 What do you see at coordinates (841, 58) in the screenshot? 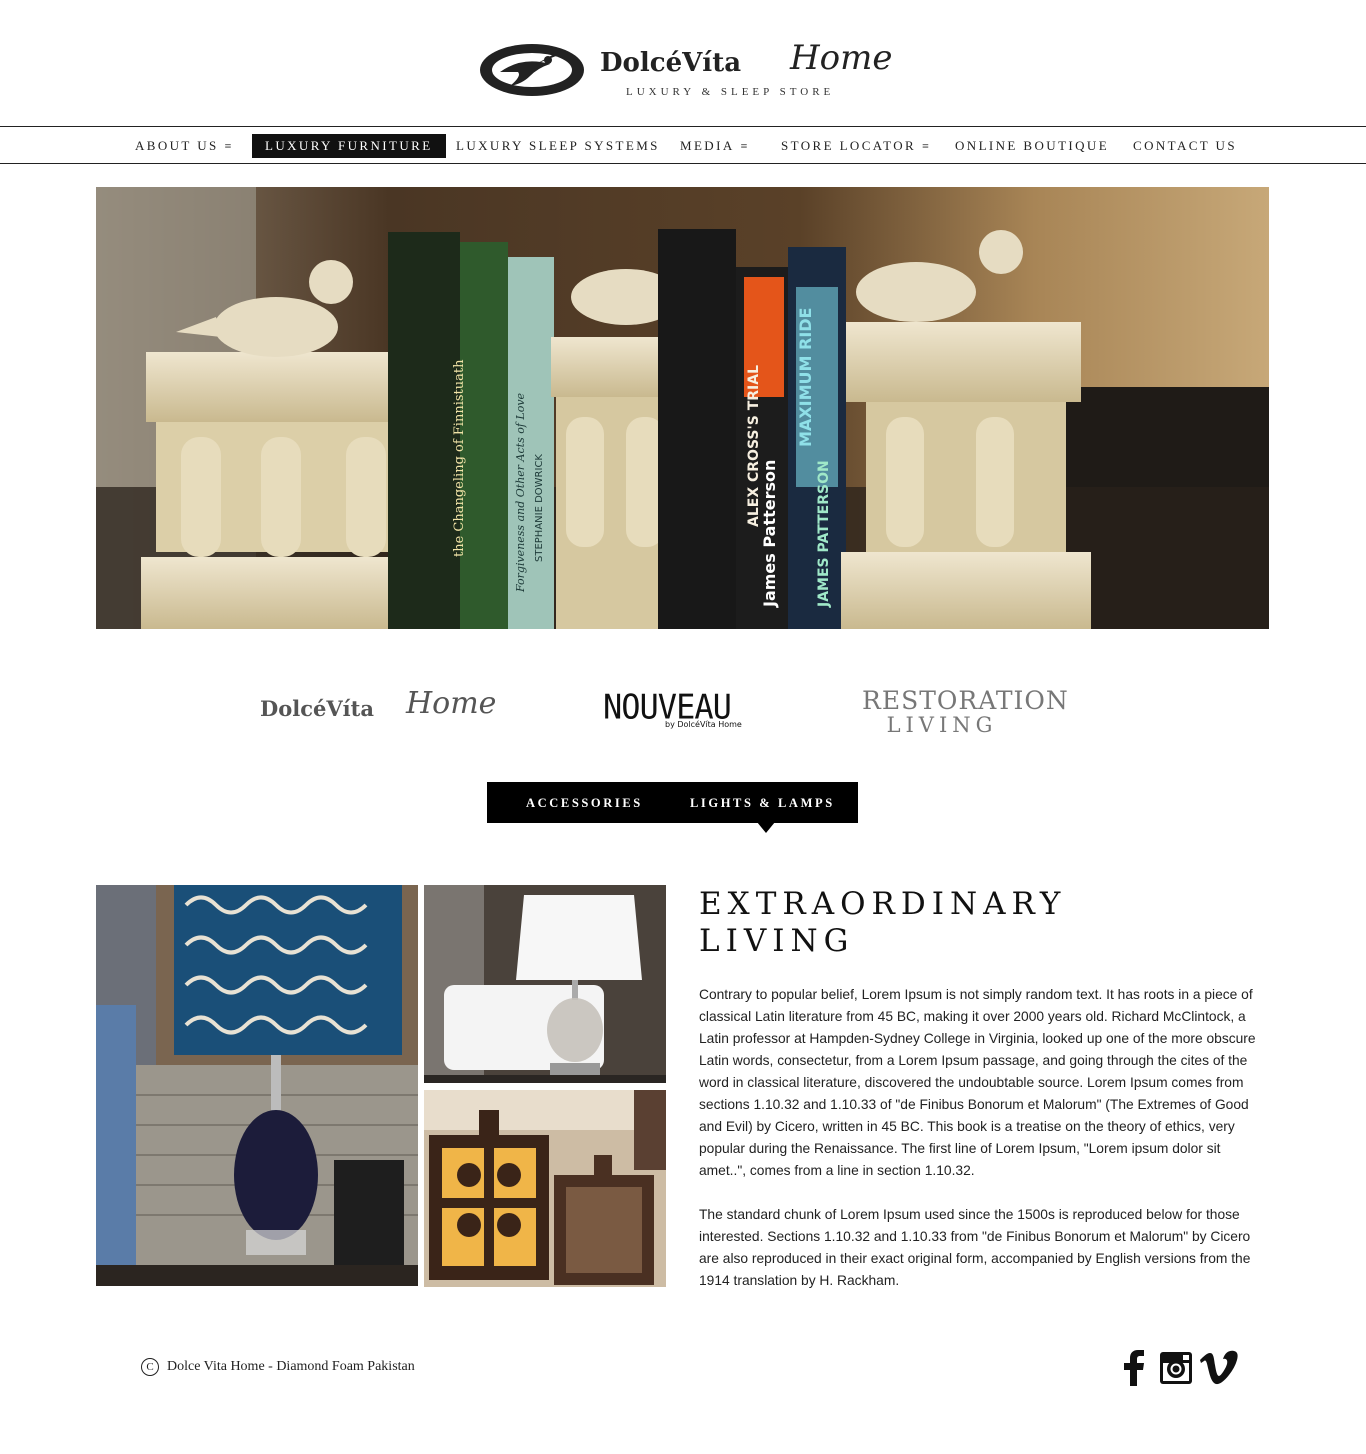
I see `logo-script: Home` at bounding box center [841, 58].